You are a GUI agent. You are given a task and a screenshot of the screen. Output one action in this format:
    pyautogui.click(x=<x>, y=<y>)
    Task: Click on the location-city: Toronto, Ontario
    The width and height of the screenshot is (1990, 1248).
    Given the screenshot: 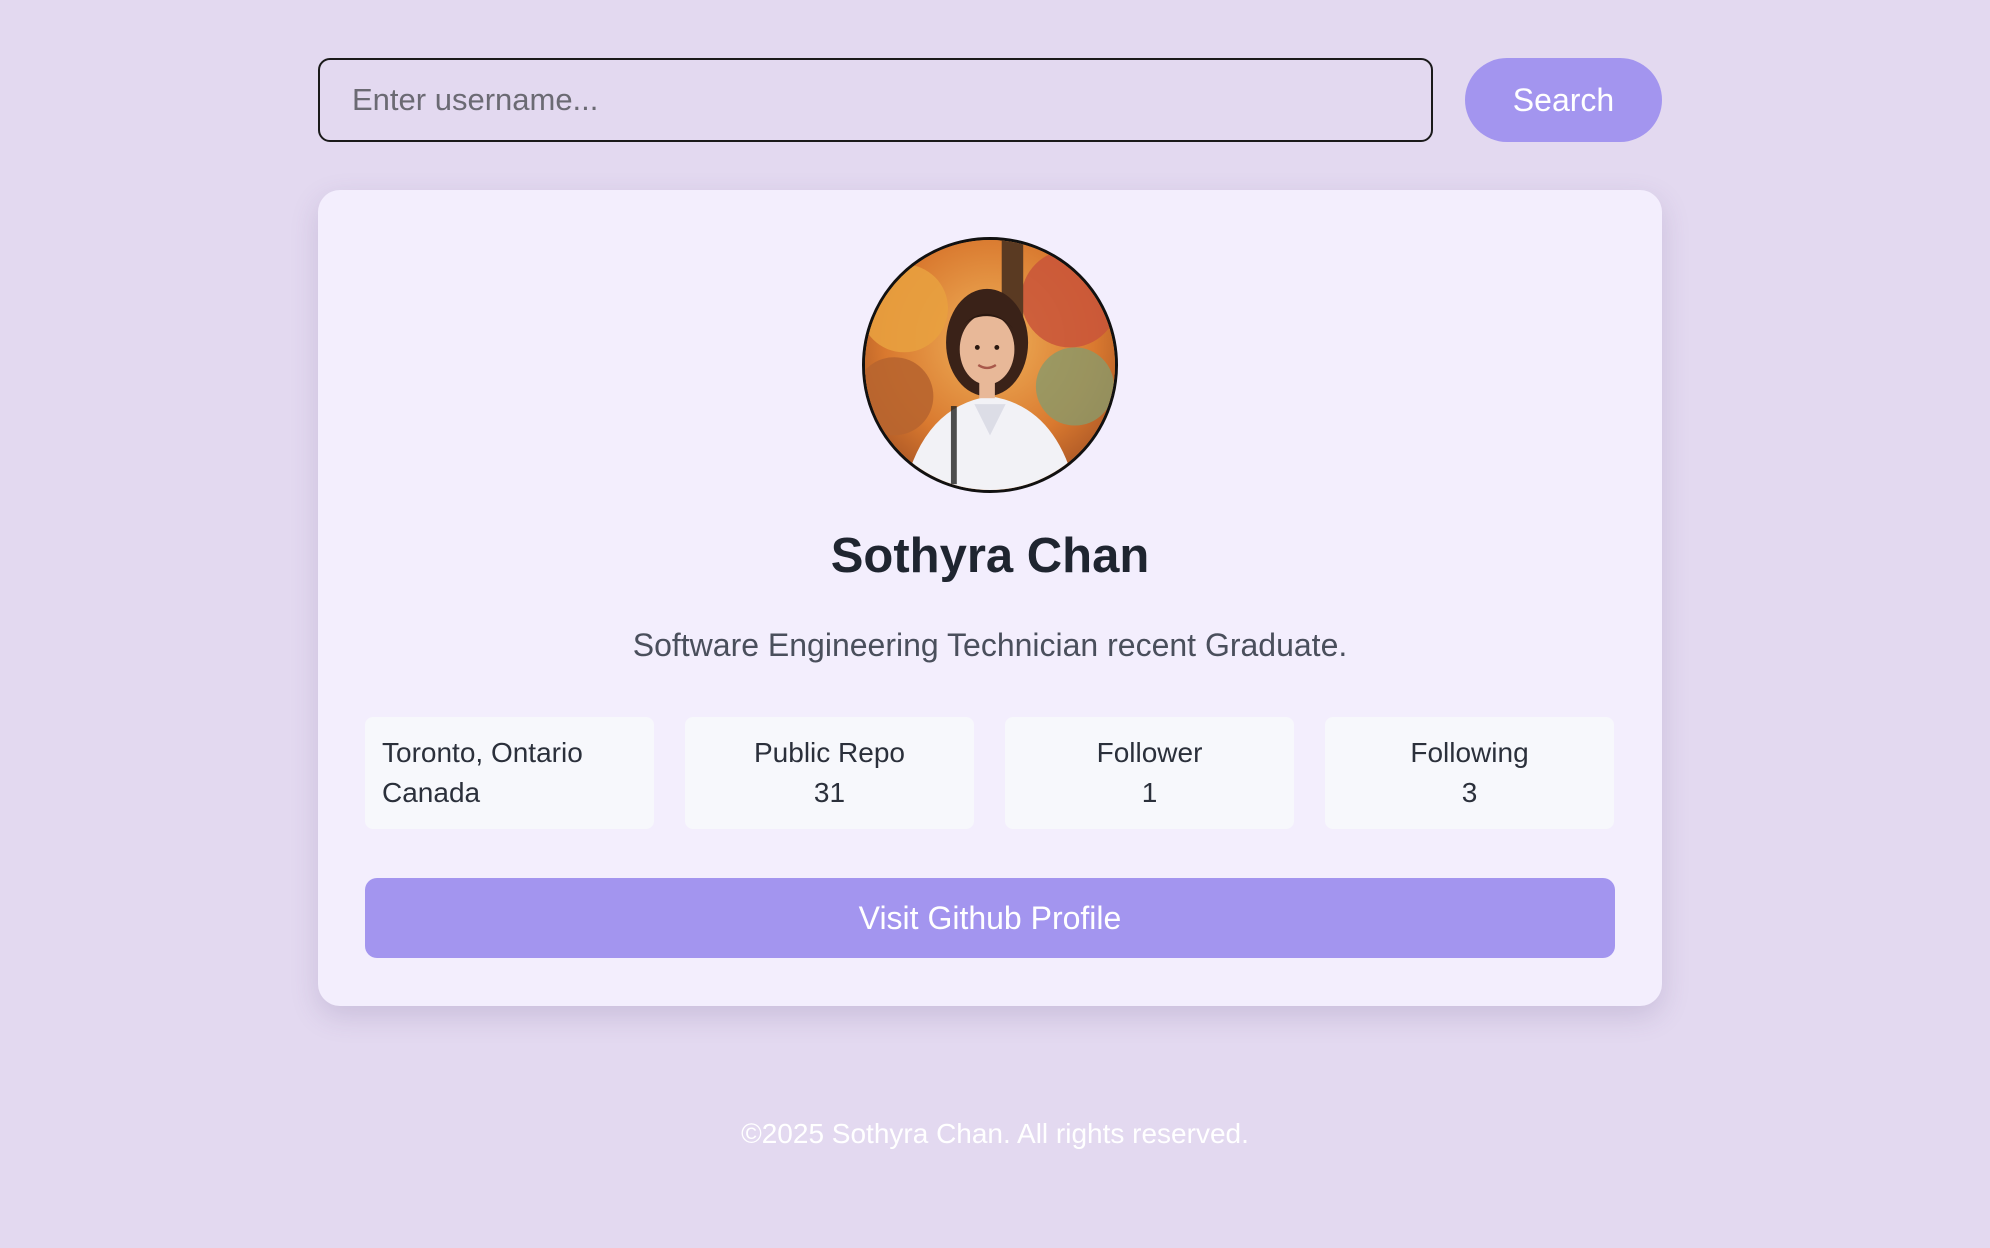 What is the action you would take?
    pyautogui.click(x=482, y=752)
    